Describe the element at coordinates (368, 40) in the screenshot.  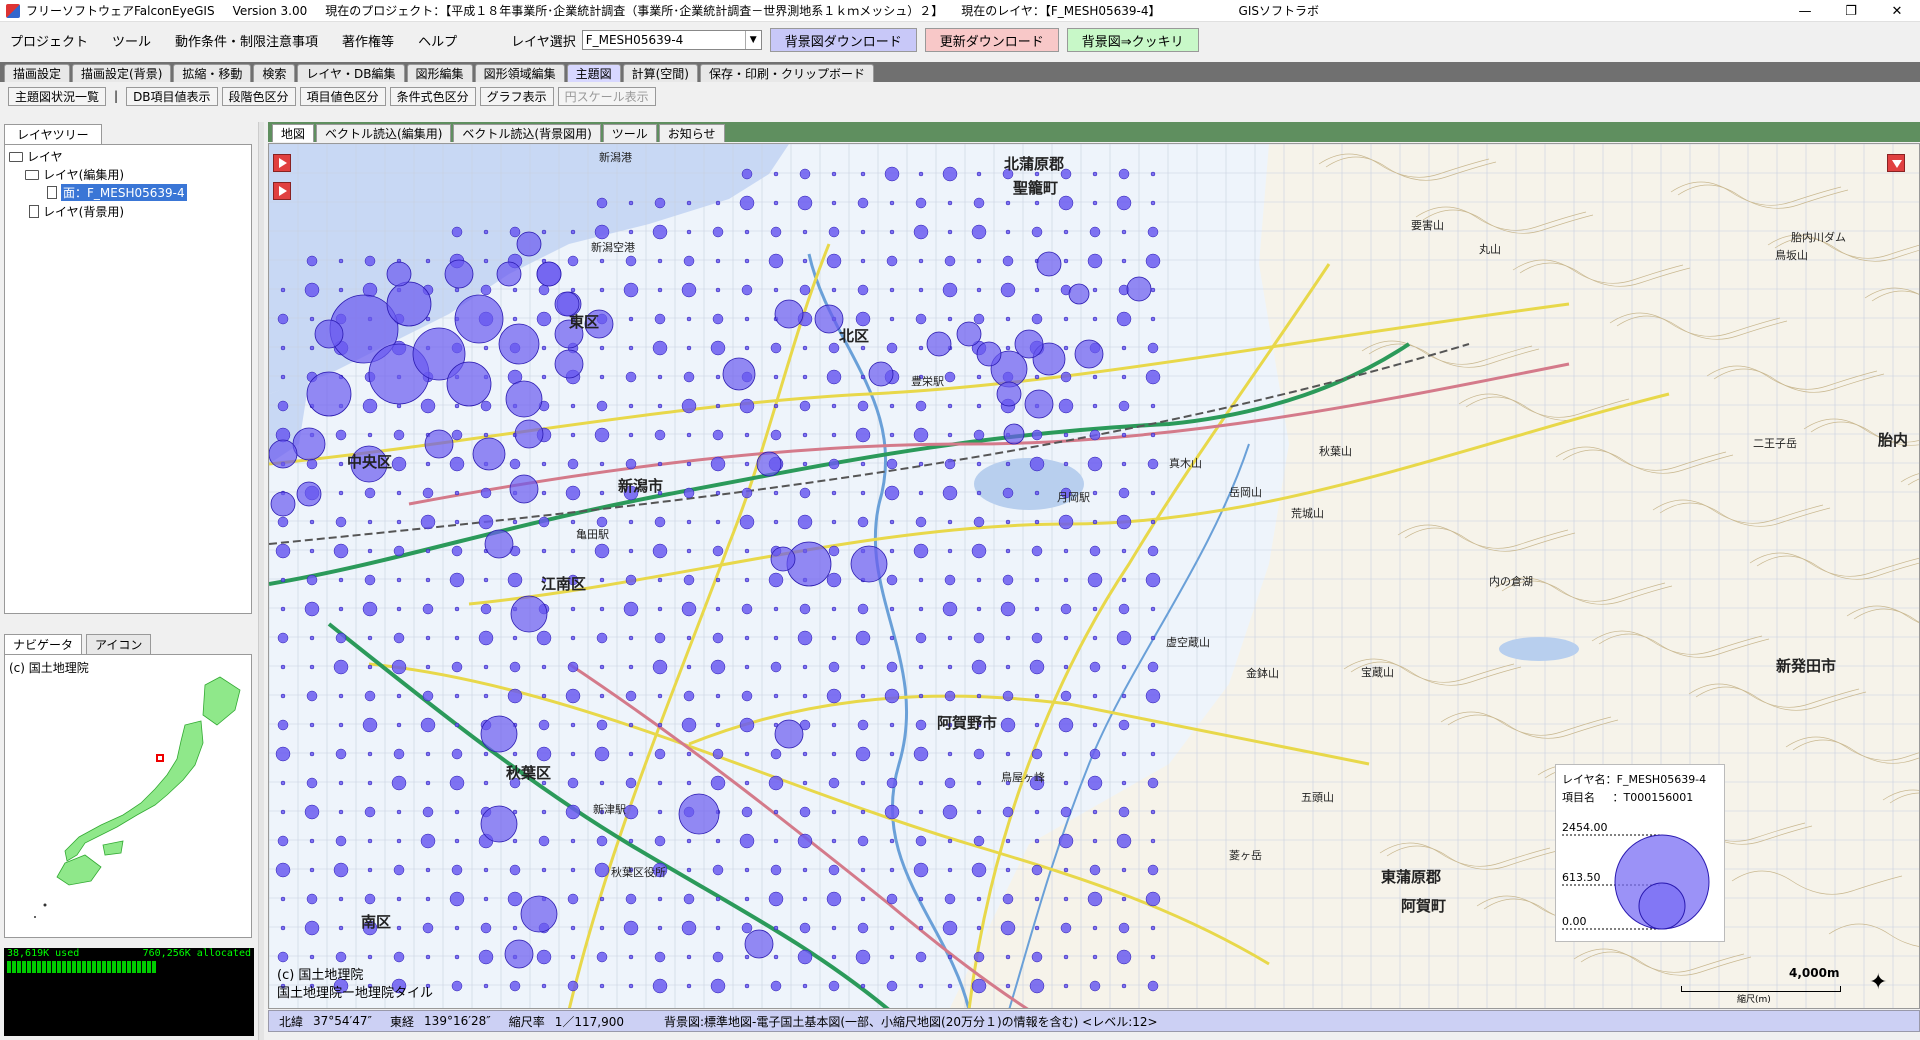
I see `menu-copyright: 著作権等` at that location.